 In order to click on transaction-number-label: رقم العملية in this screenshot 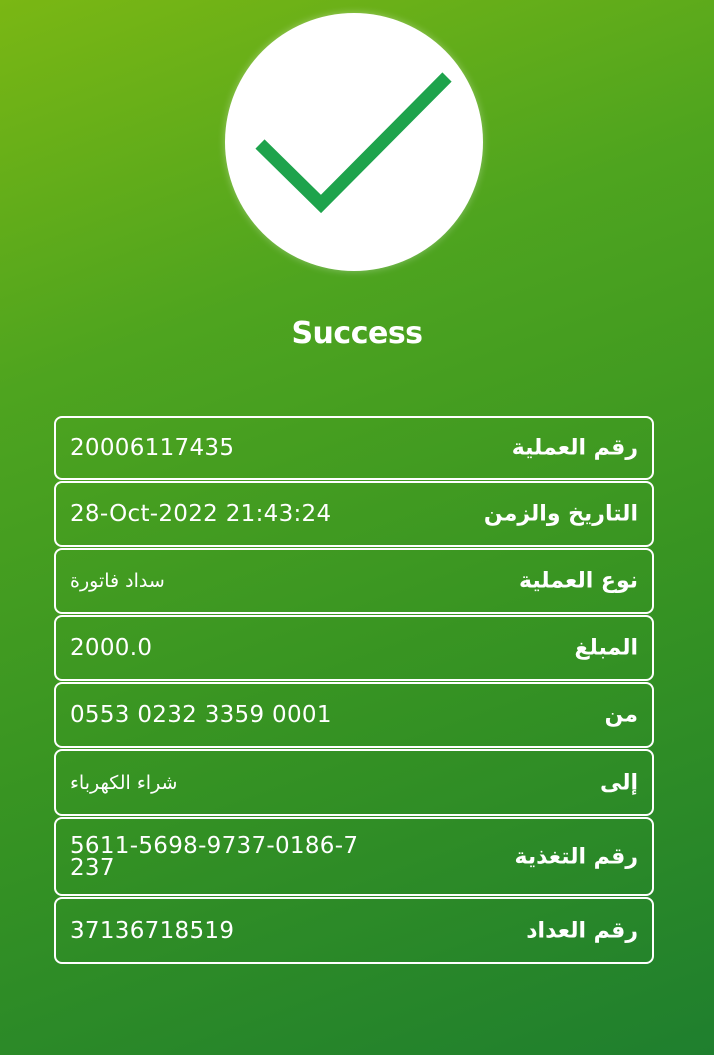, I will do `click(574, 448)`.